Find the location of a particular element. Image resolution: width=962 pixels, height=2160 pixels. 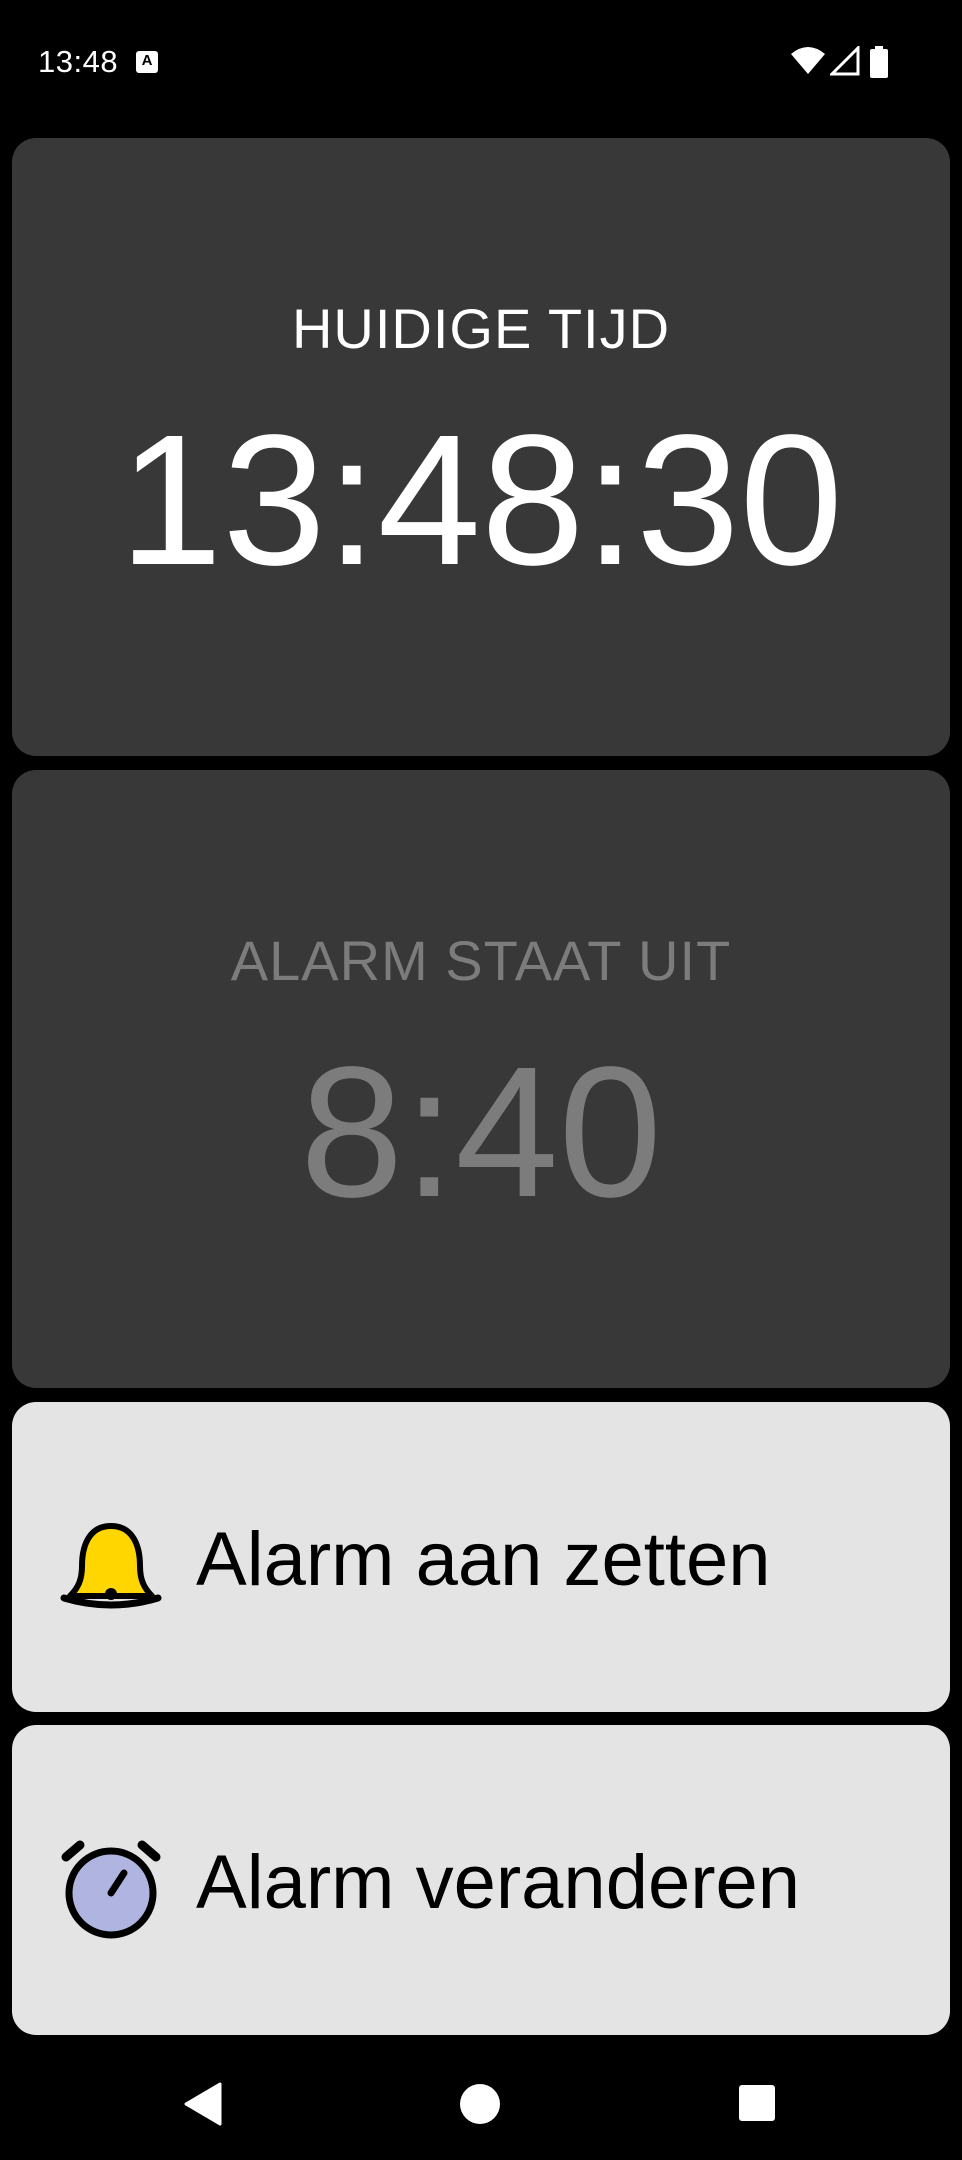

a-notification-icon: A is located at coordinates (147, 62).